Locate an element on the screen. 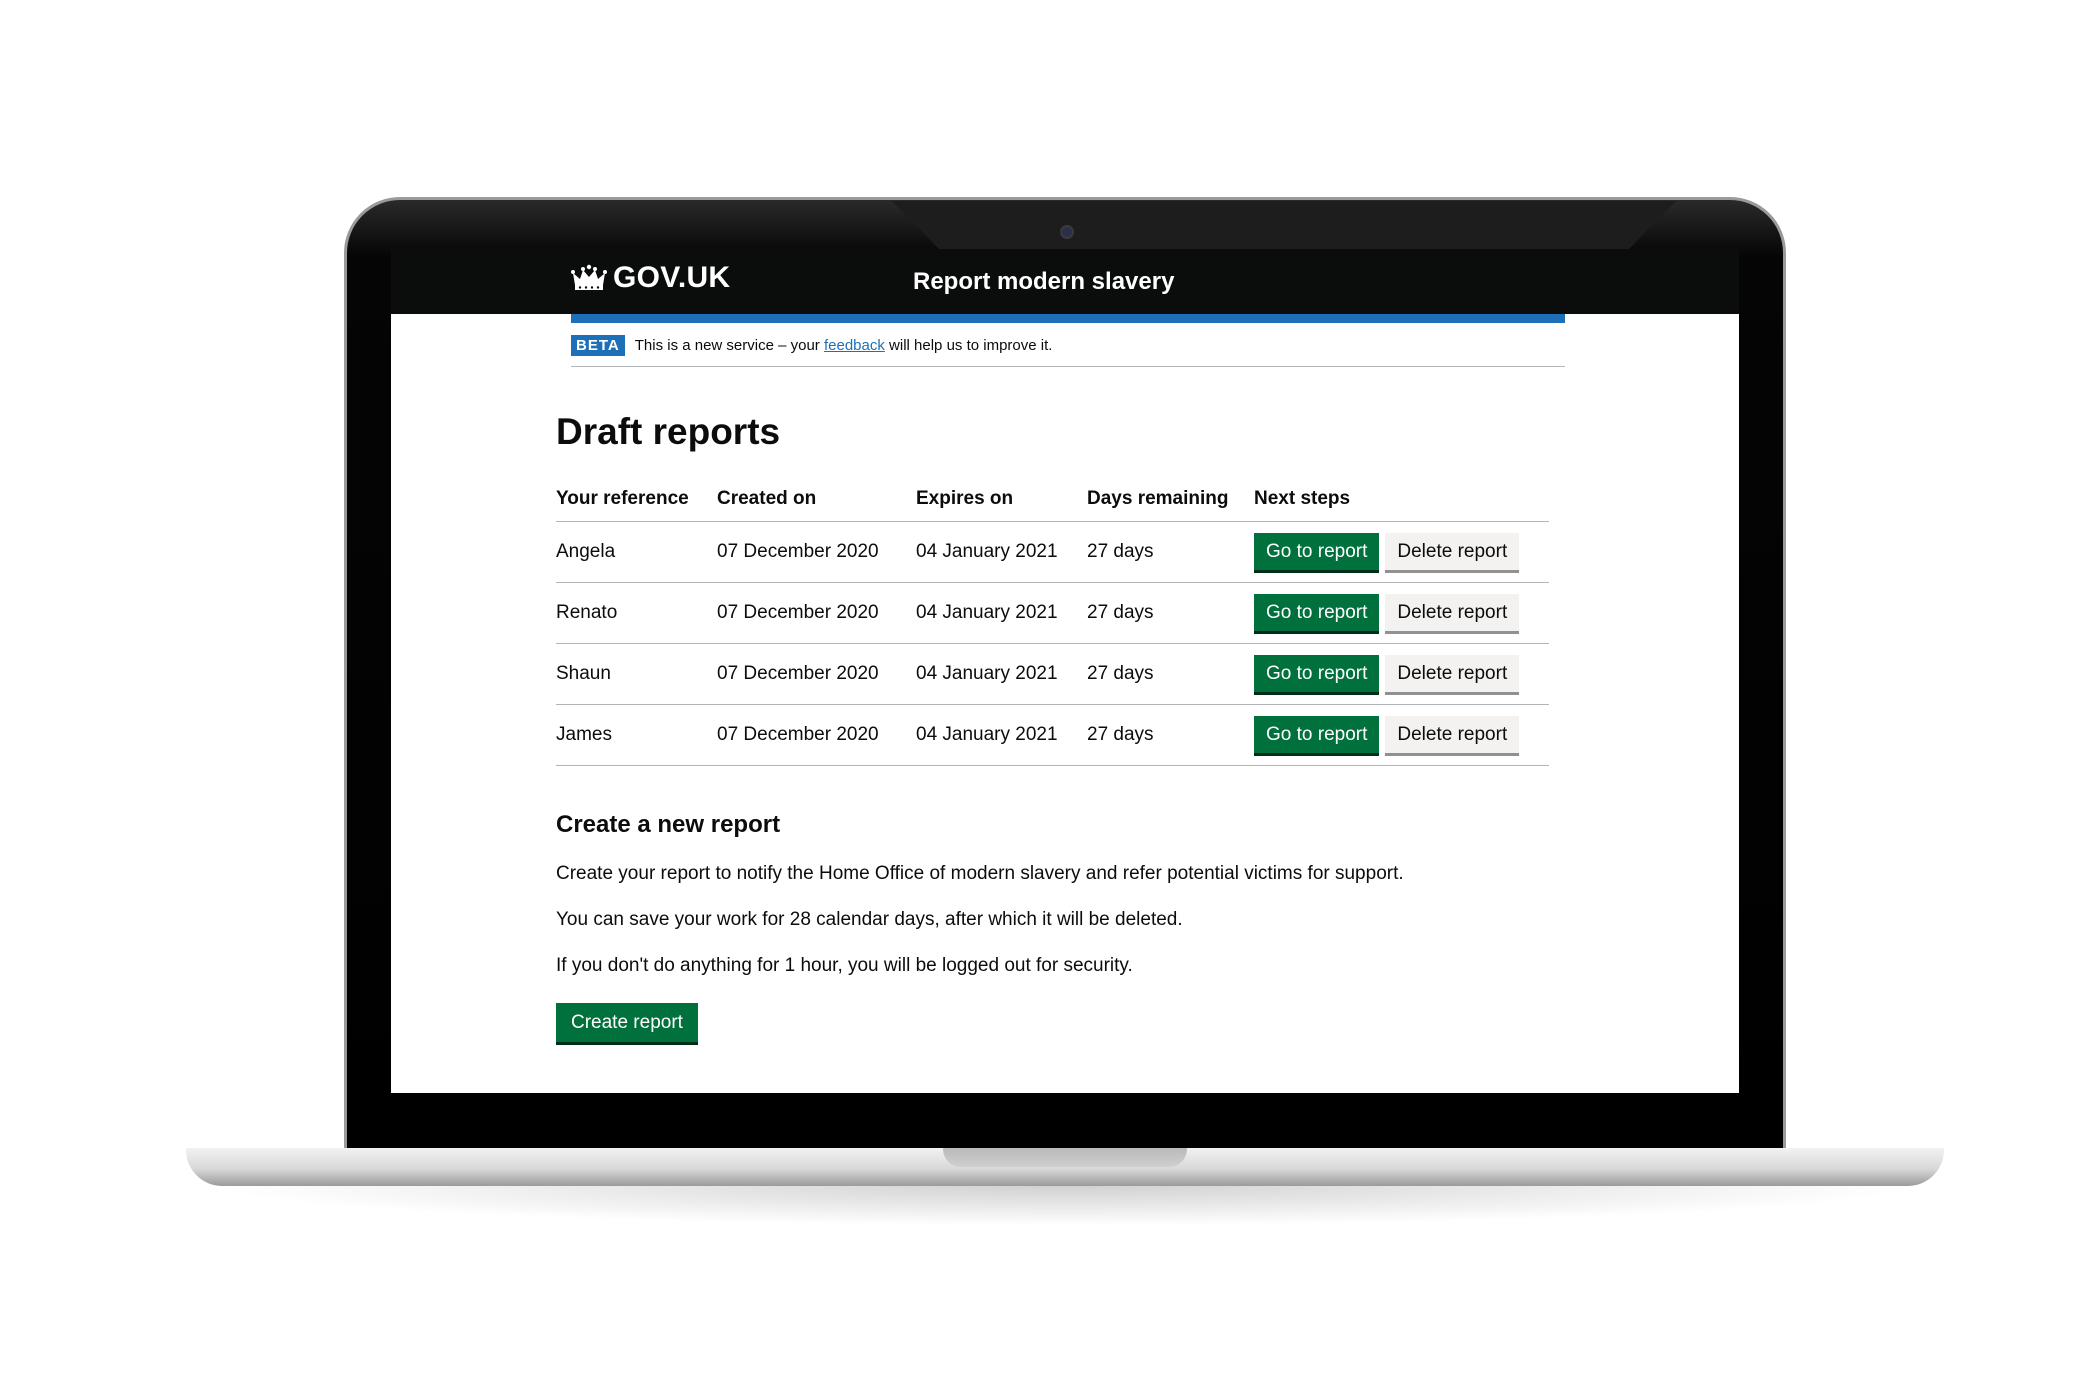  cell-reference: Shaun is located at coordinates (636, 674).